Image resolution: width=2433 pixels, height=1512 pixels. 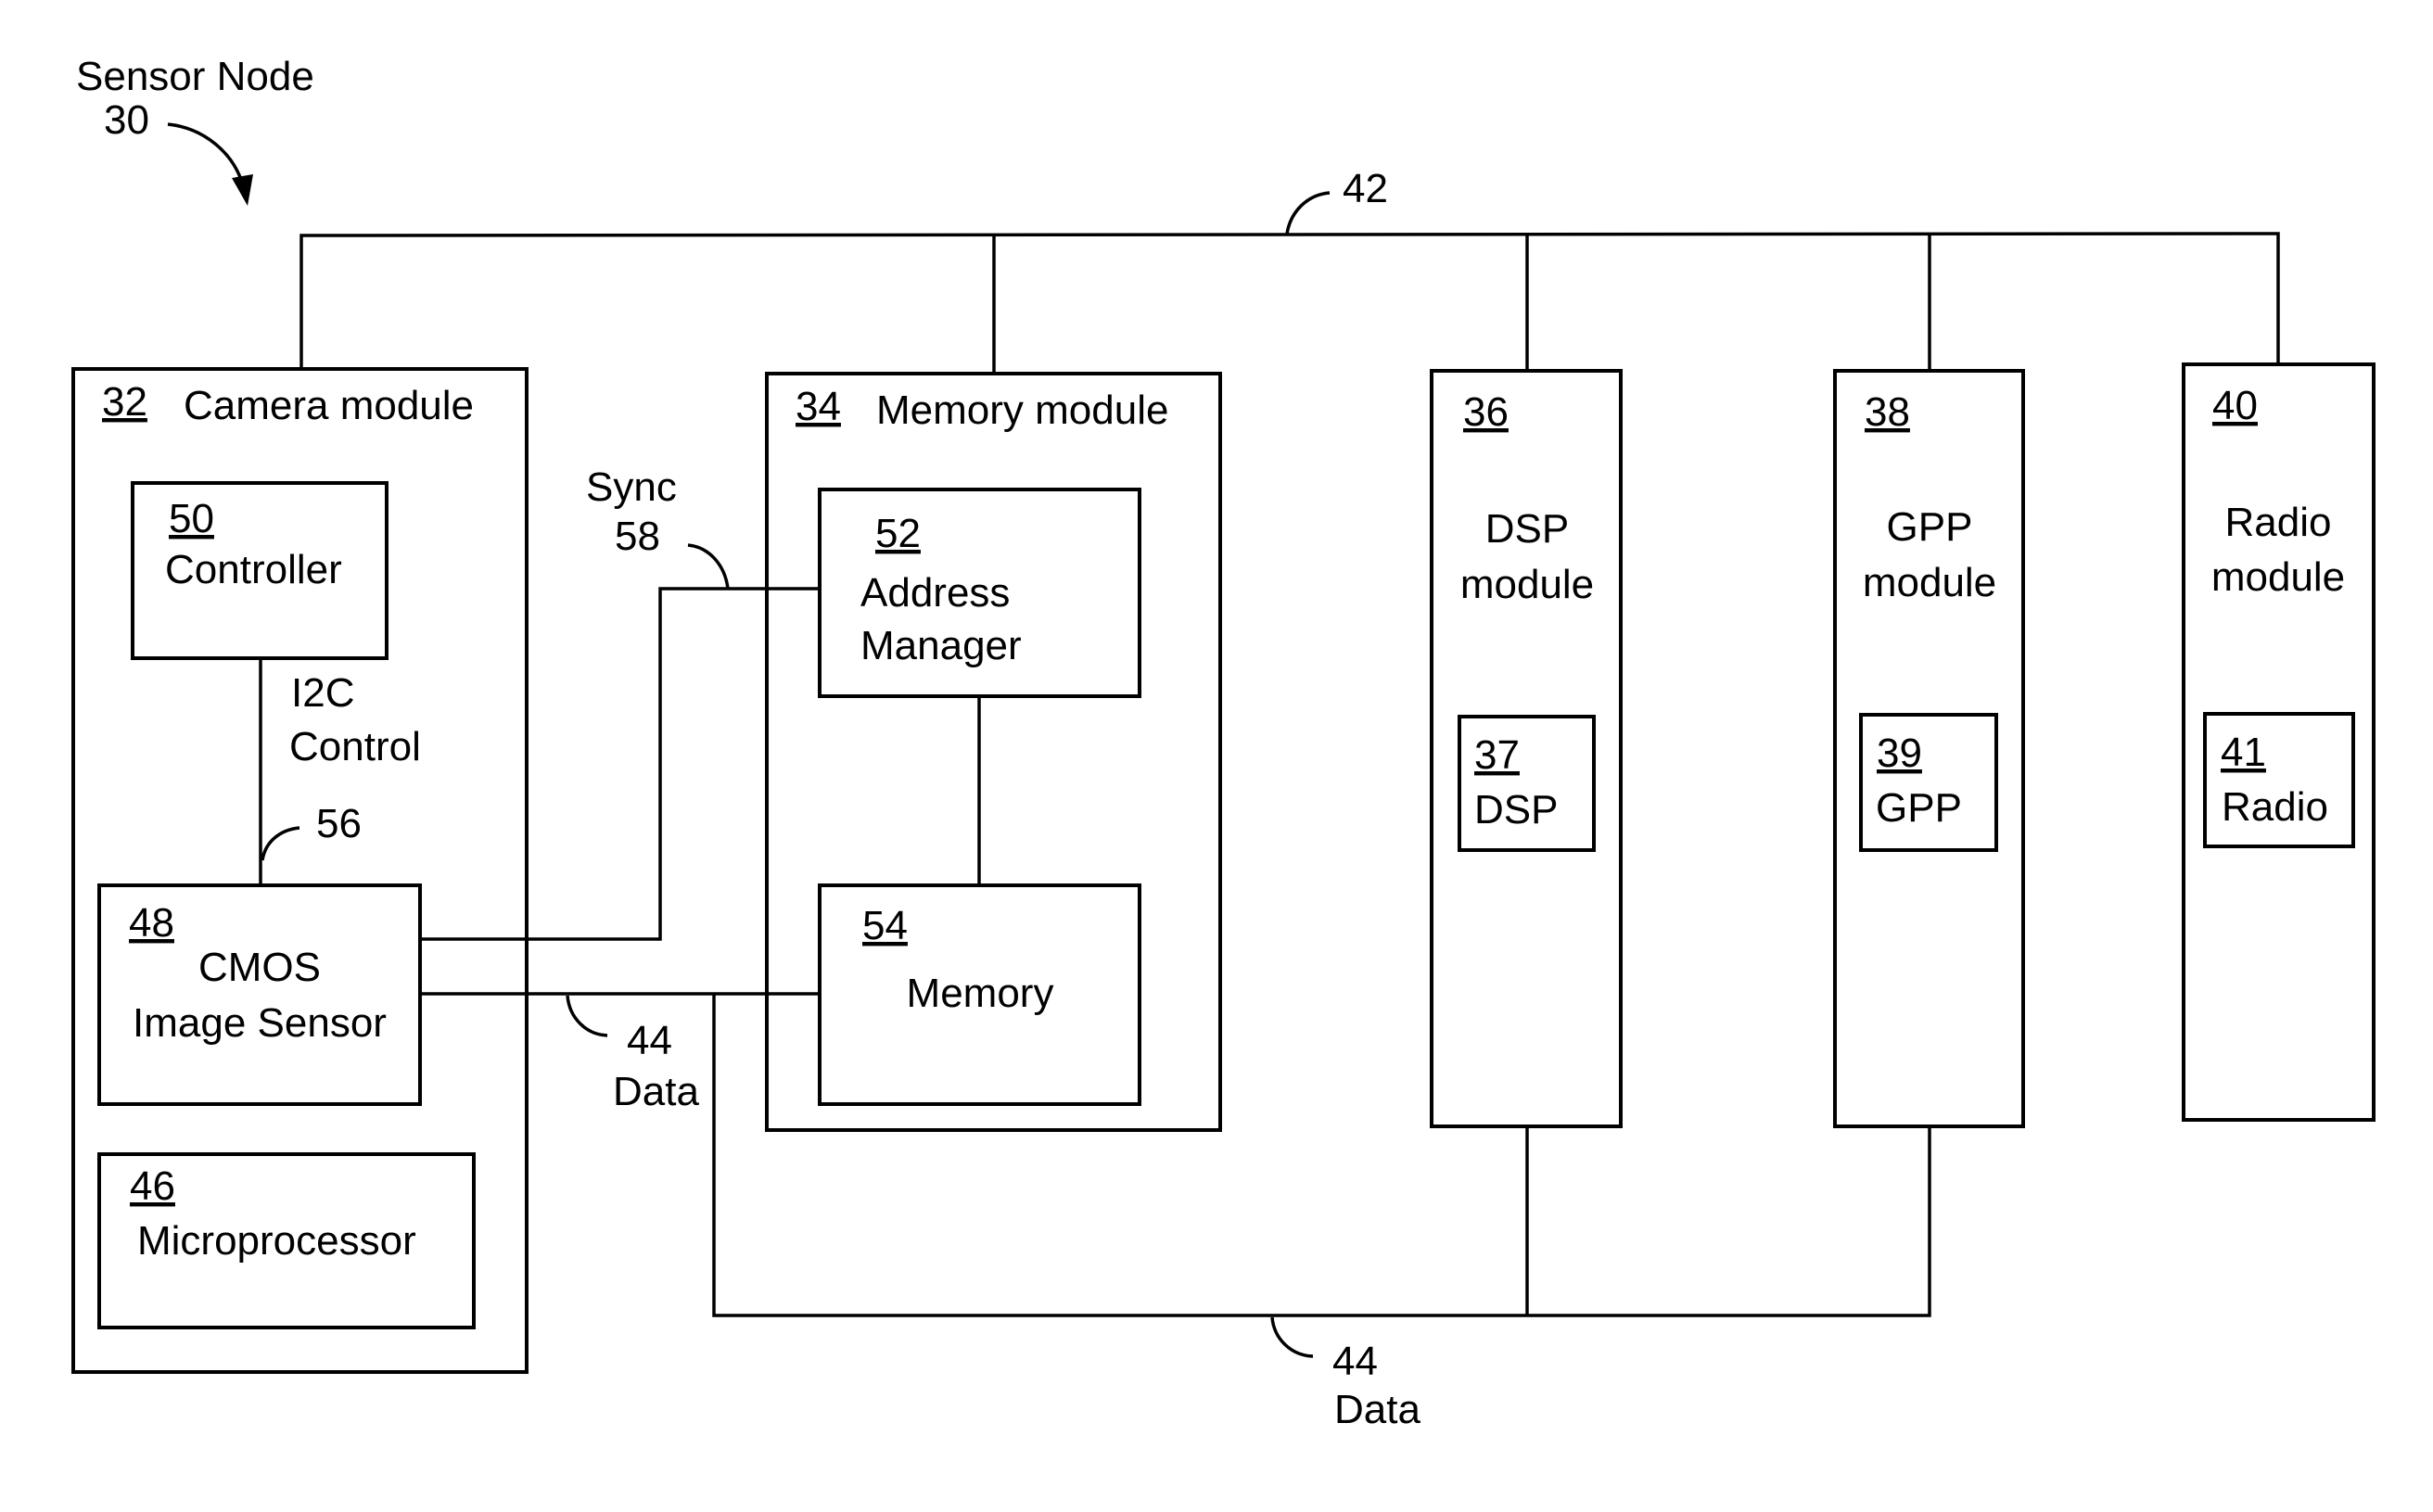 I want to click on memory-module-ref: 34, so click(x=818, y=406).